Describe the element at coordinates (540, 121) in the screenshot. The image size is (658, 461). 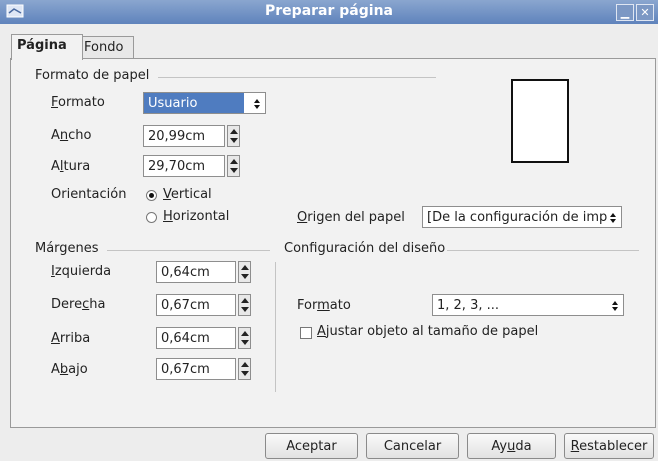
I see `page-preview` at that location.